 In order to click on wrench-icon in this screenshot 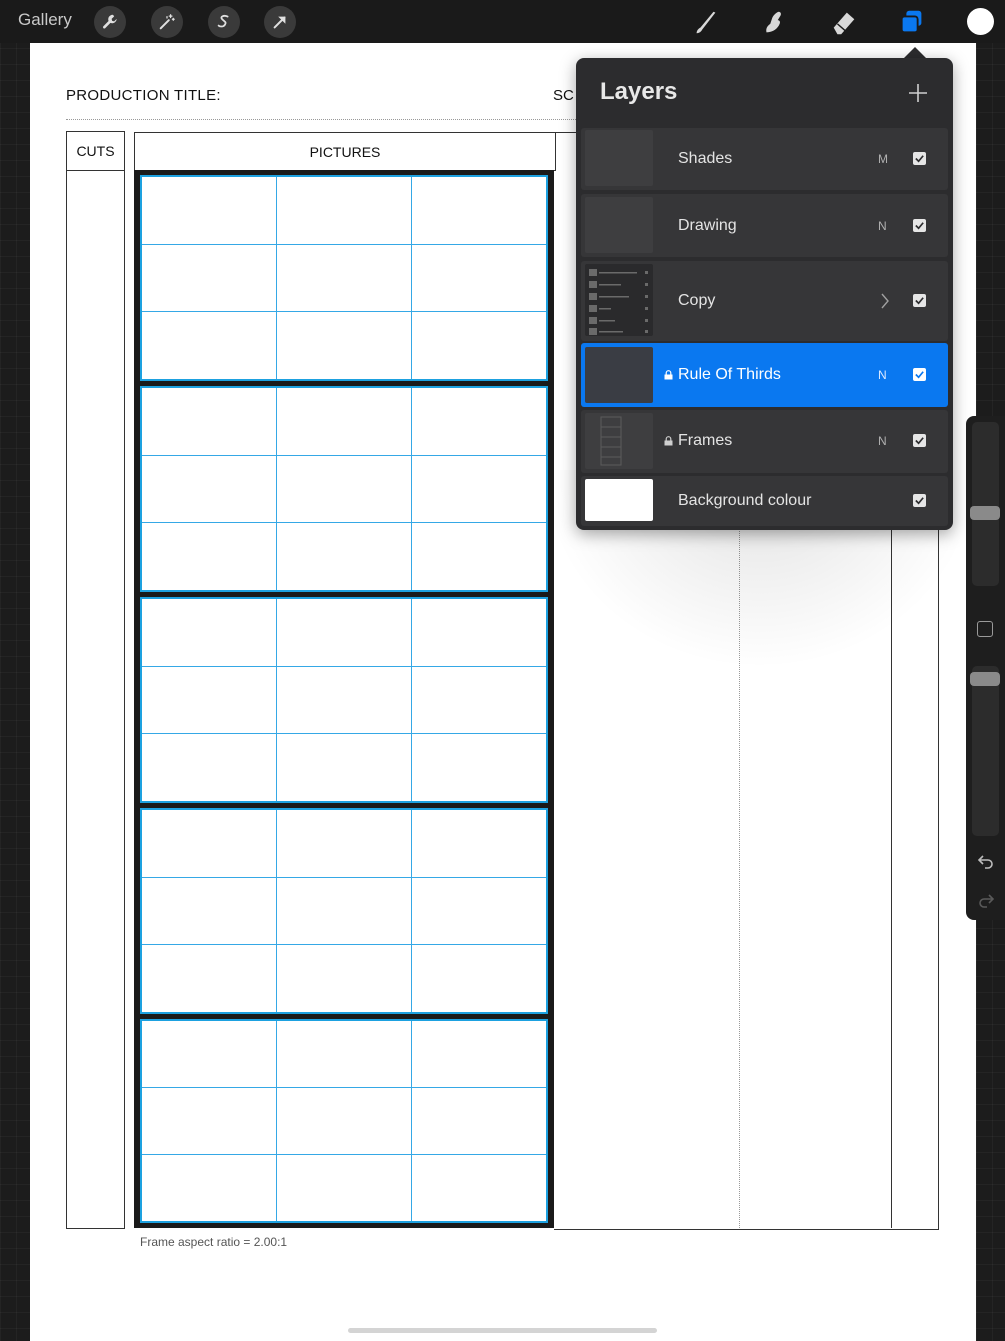, I will do `click(110, 22)`.